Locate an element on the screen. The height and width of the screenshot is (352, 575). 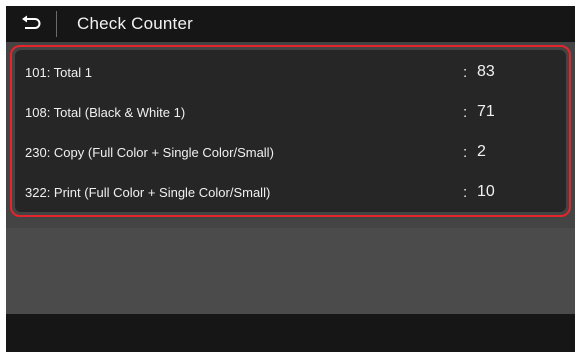
counter-row-101: 101: Total 1 : 83 is located at coordinates (290, 72).